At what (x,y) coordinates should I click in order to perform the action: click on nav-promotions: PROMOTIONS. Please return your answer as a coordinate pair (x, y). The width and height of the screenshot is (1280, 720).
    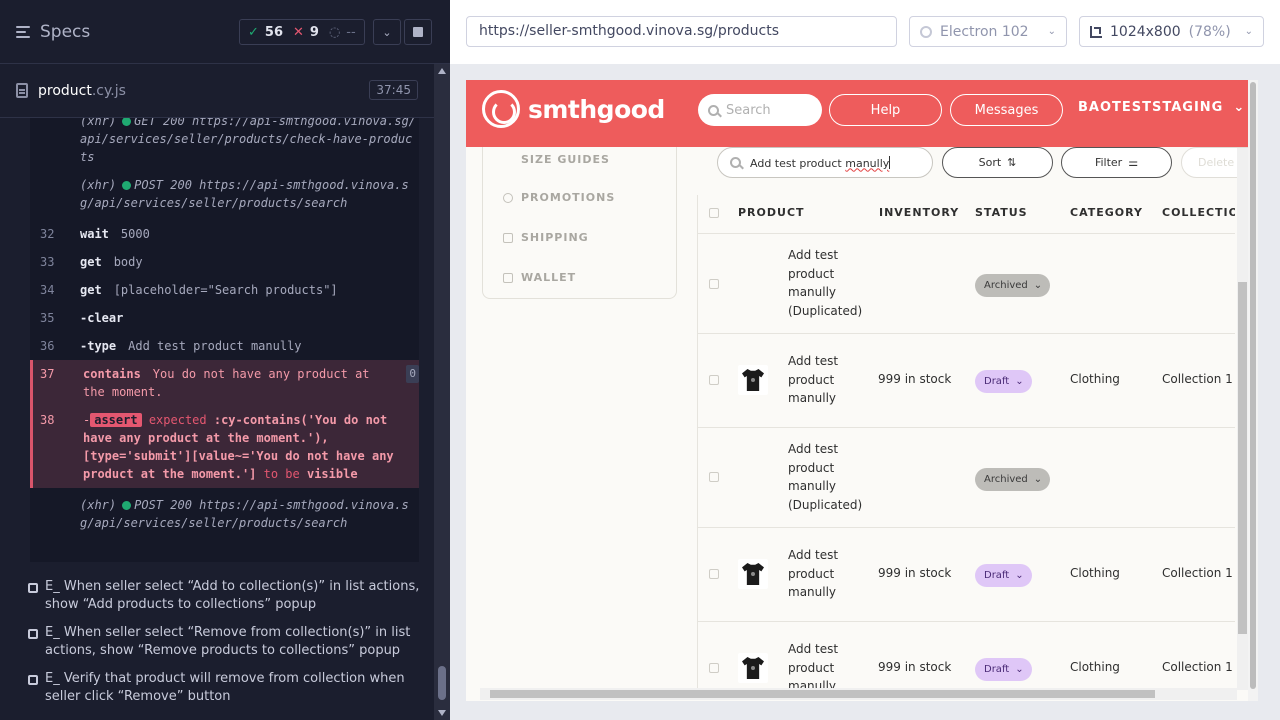
    Looking at the image, I should click on (559, 197).